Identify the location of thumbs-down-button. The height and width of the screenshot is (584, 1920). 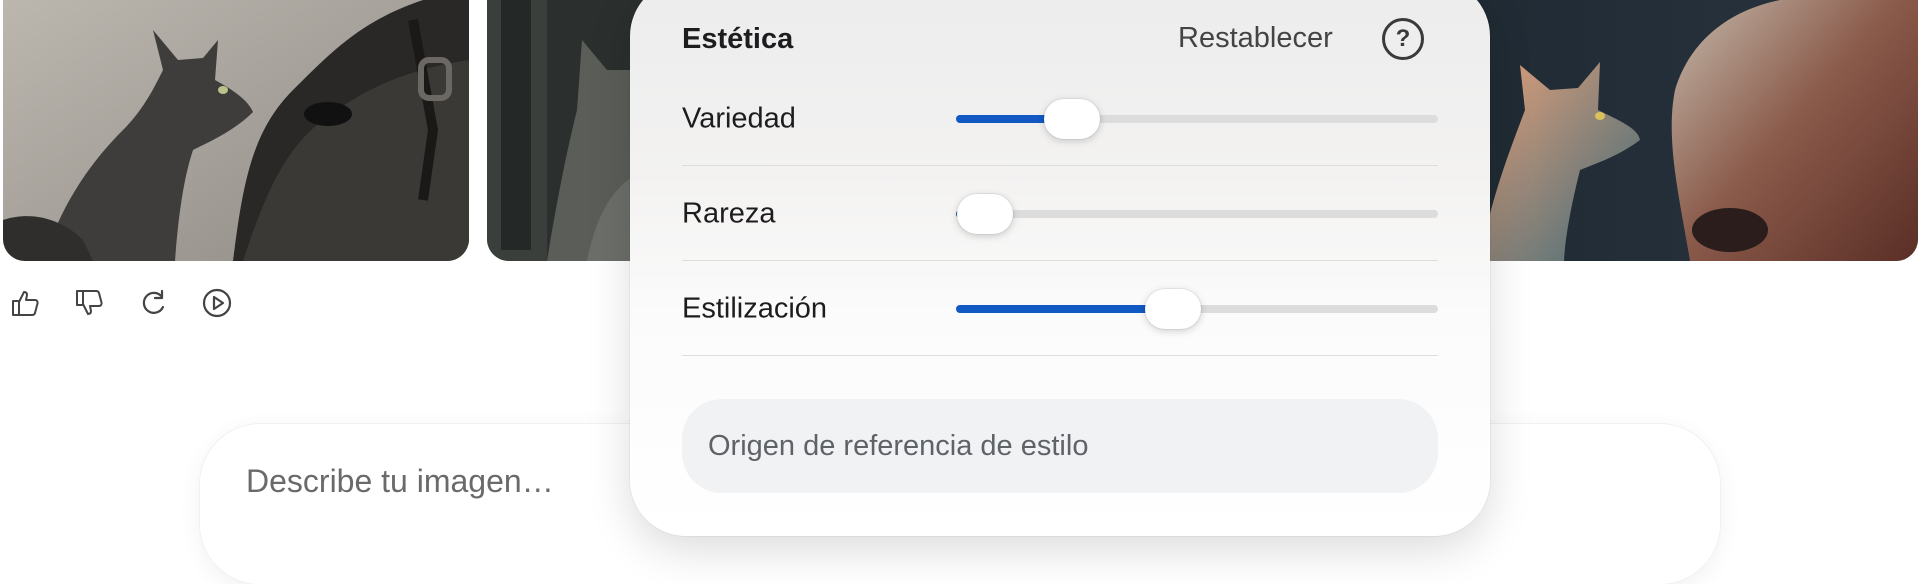
(89, 303).